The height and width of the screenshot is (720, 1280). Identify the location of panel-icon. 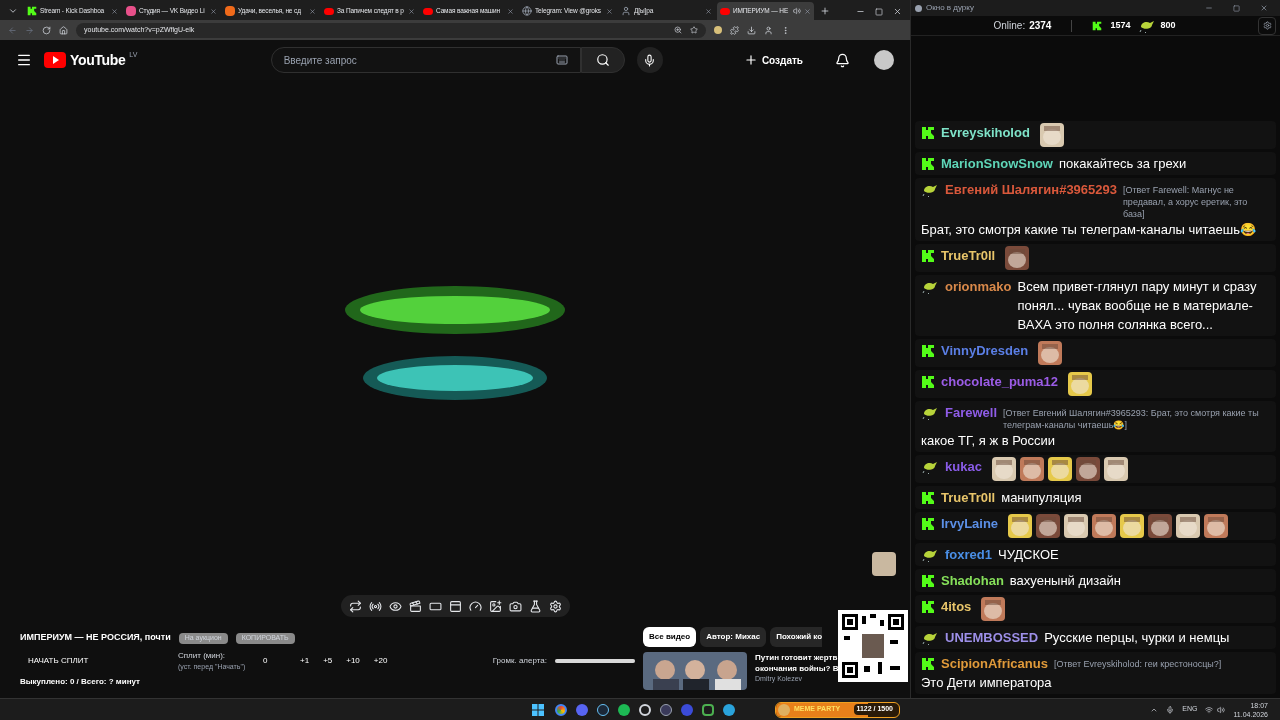
(455, 606).